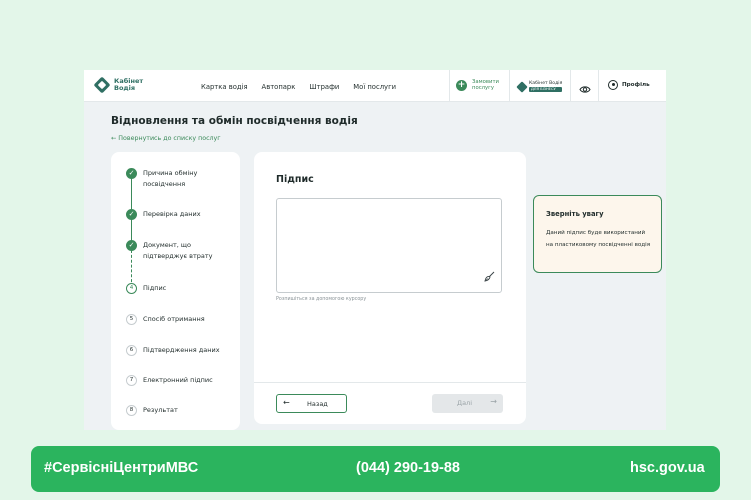 The height and width of the screenshot is (500, 751). Describe the element at coordinates (461, 85) in the screenshot. I see `plus-icon: +` at that location.